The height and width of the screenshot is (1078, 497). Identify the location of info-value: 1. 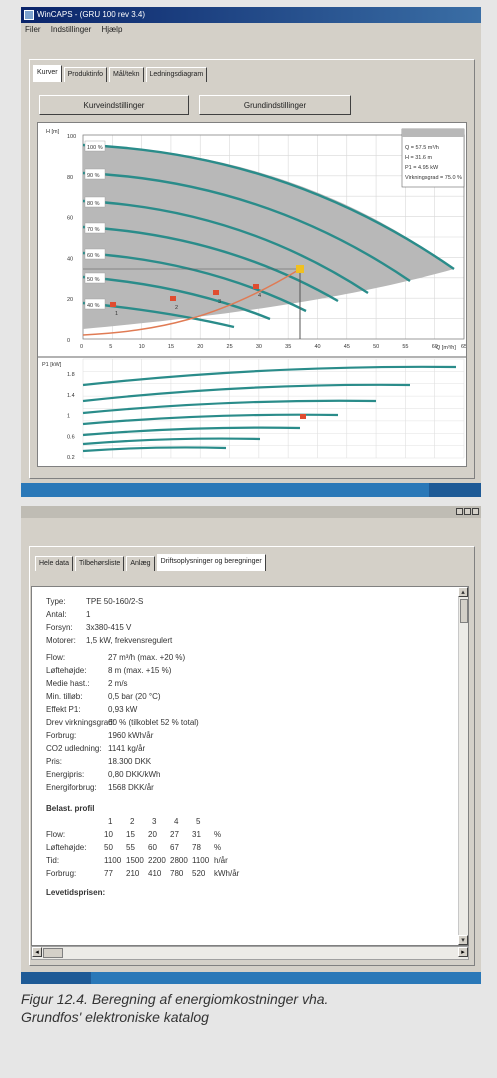
(88, 614).